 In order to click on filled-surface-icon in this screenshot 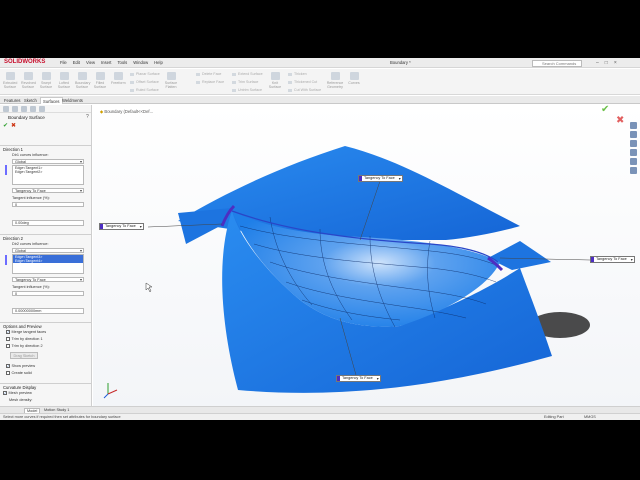, I will do `click(100, 76)`.